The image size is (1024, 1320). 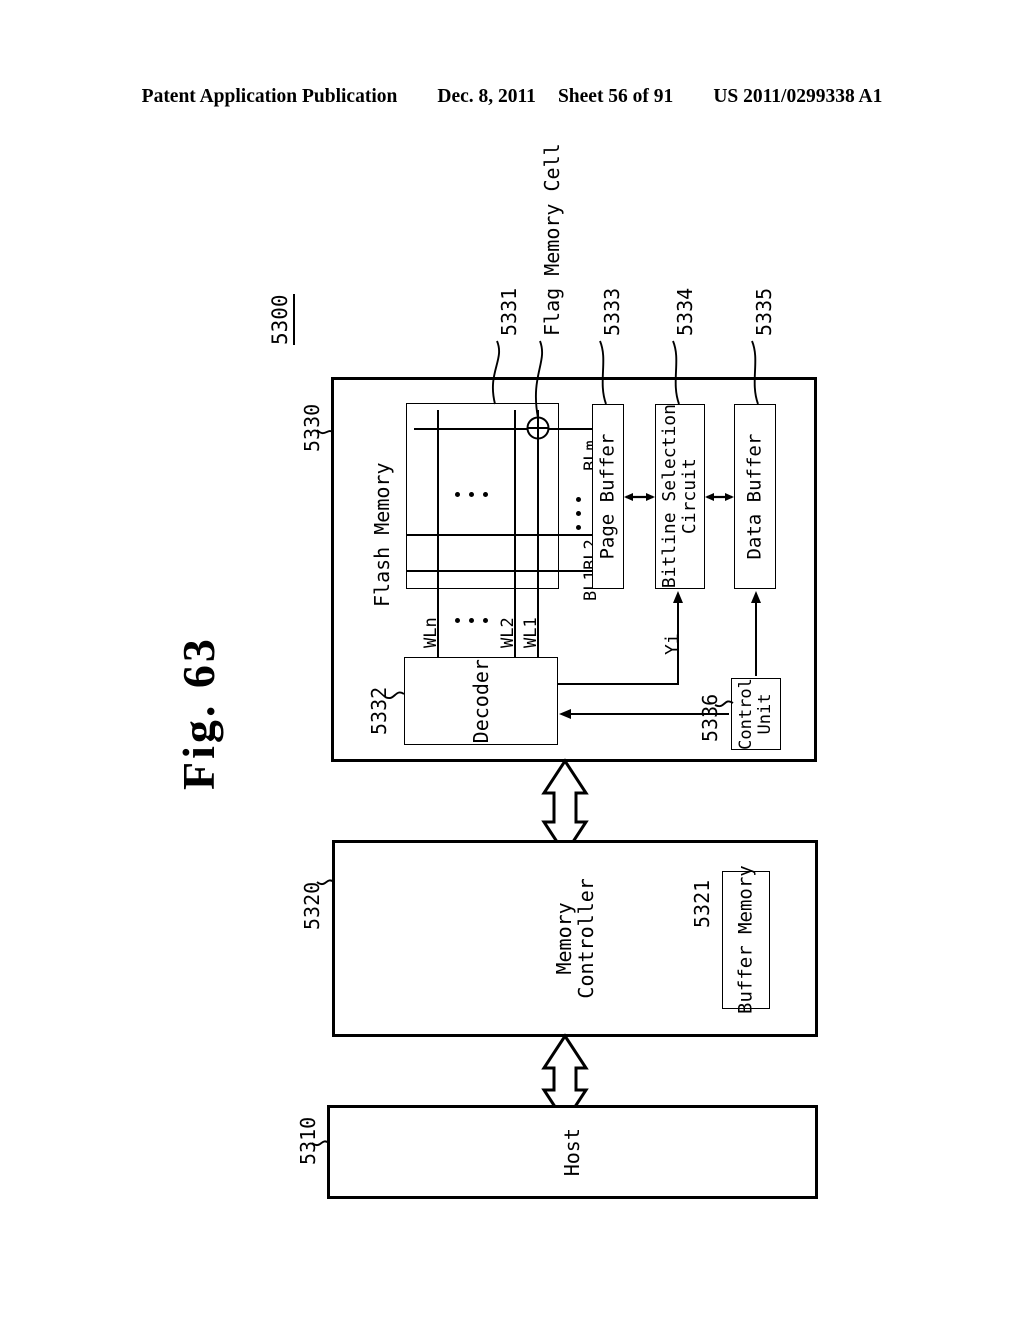 I want to click on bitline-BL1, so click(x=501, y=571).